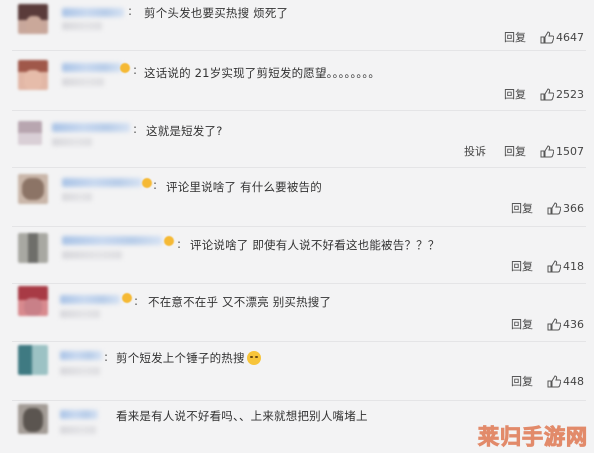 This screenshot has height=453, width=594. Describe the element at coordinates (570, 37) in the screenshot. I see `like-count: 4647` at that location.